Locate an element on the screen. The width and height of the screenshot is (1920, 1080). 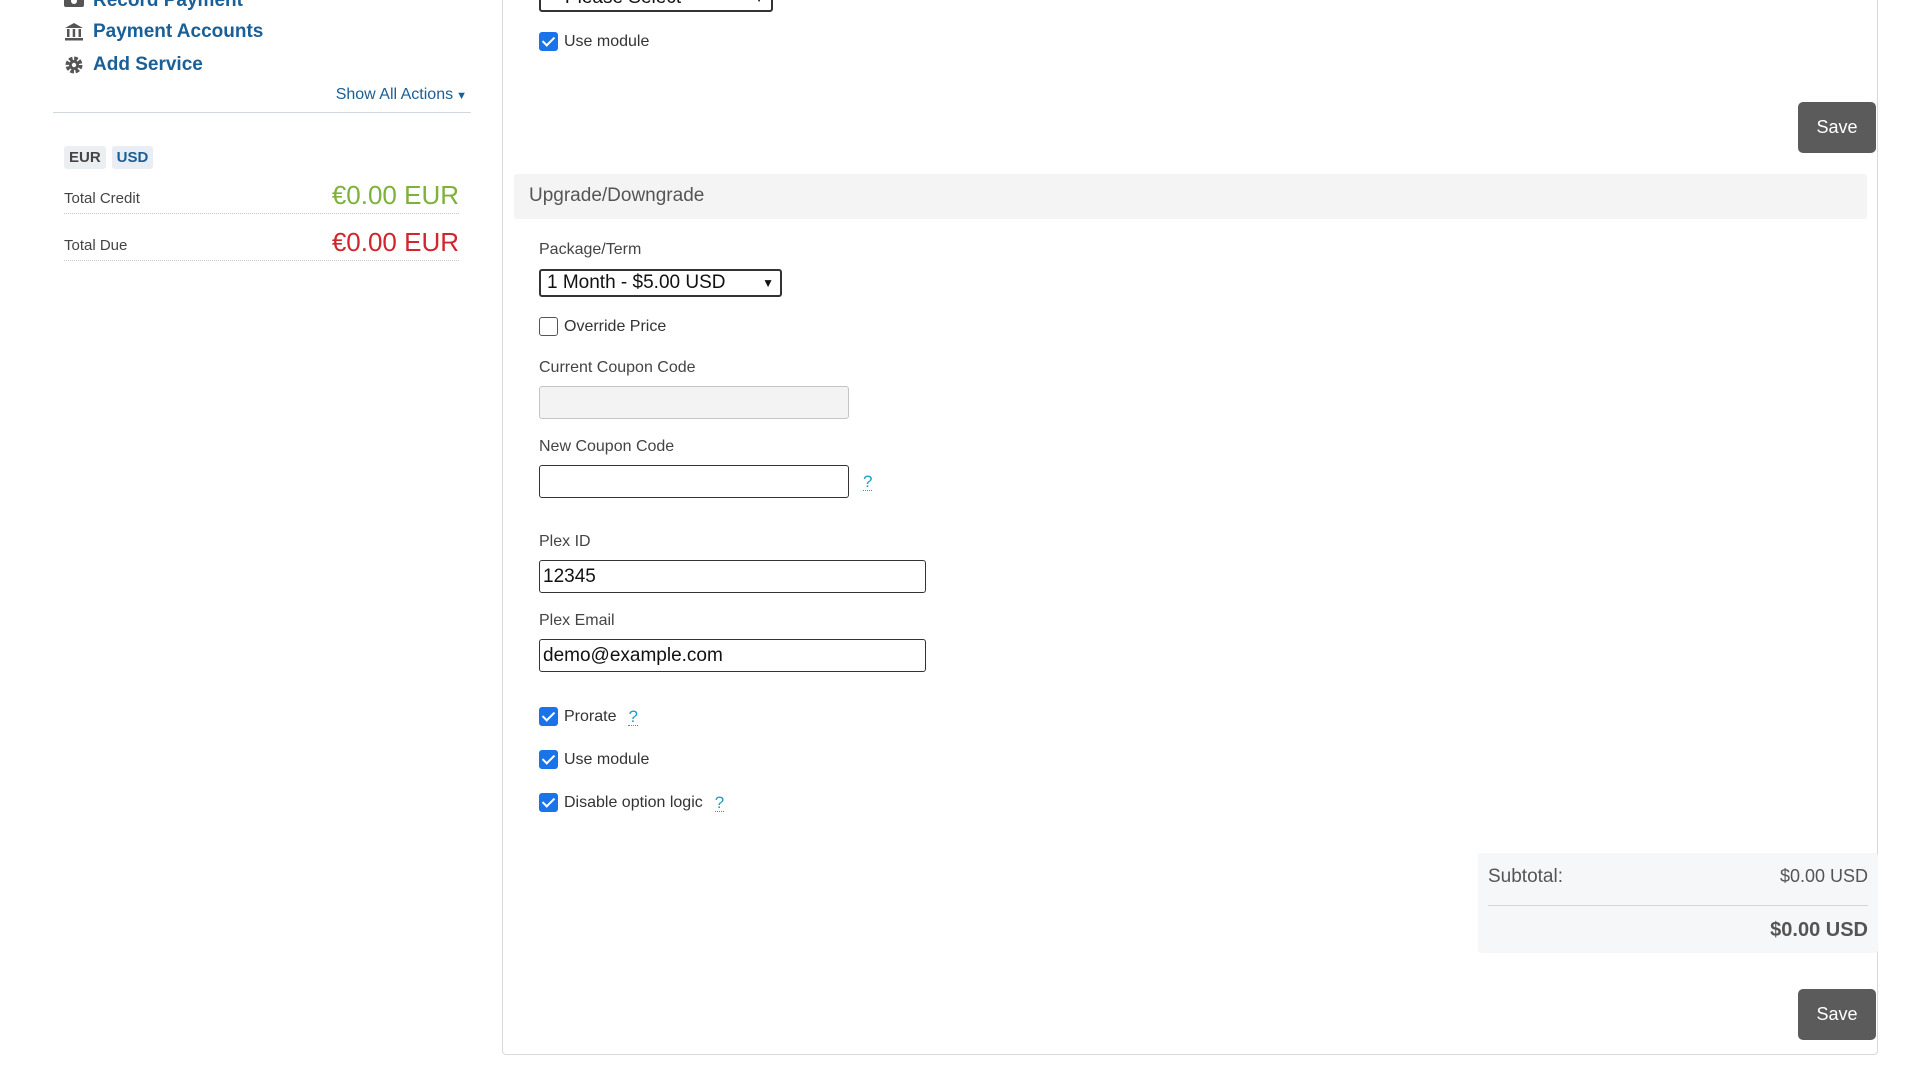
use-module-checkbox is located at coordinates (548, 759).